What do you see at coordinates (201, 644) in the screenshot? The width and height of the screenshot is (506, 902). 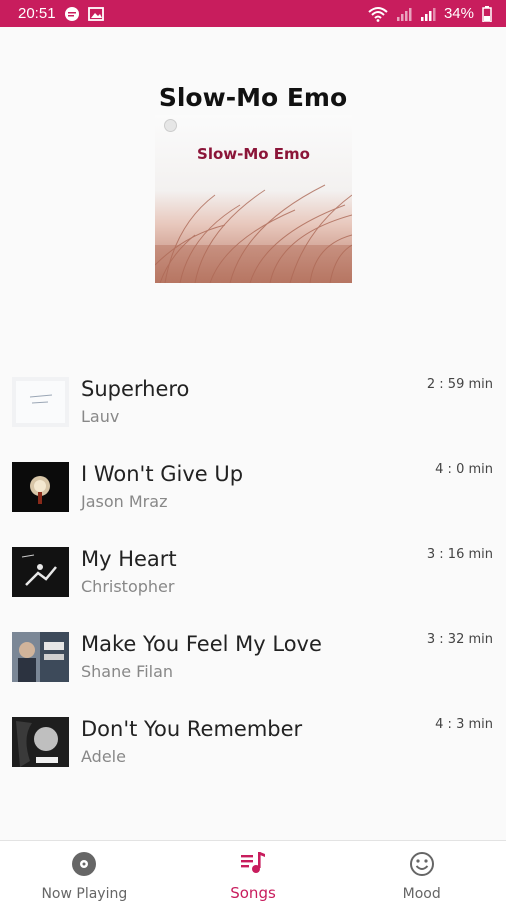 I see `song-title: Make You Feel My Love` at bounding box center [201, 644].